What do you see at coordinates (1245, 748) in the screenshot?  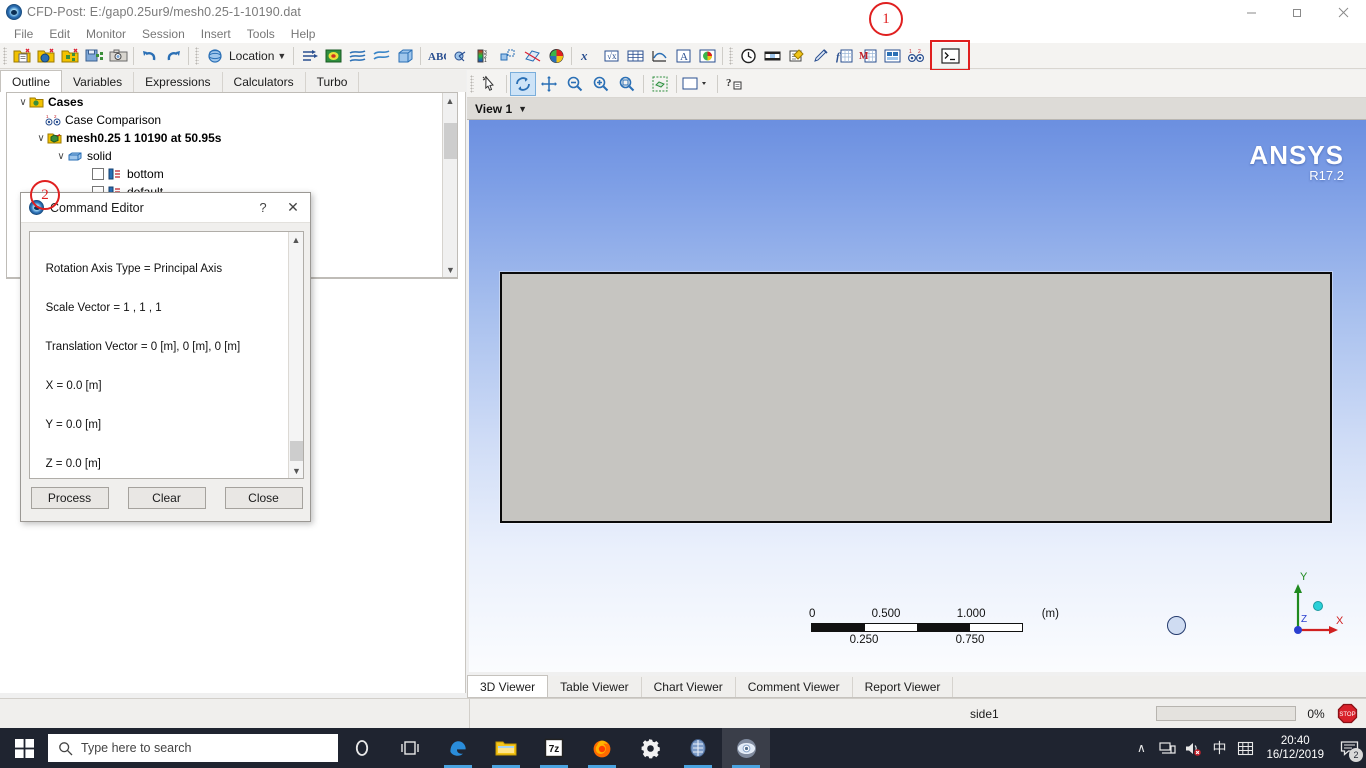 I see `ime-keyboard-icon` at bounding box center [1245, 748].